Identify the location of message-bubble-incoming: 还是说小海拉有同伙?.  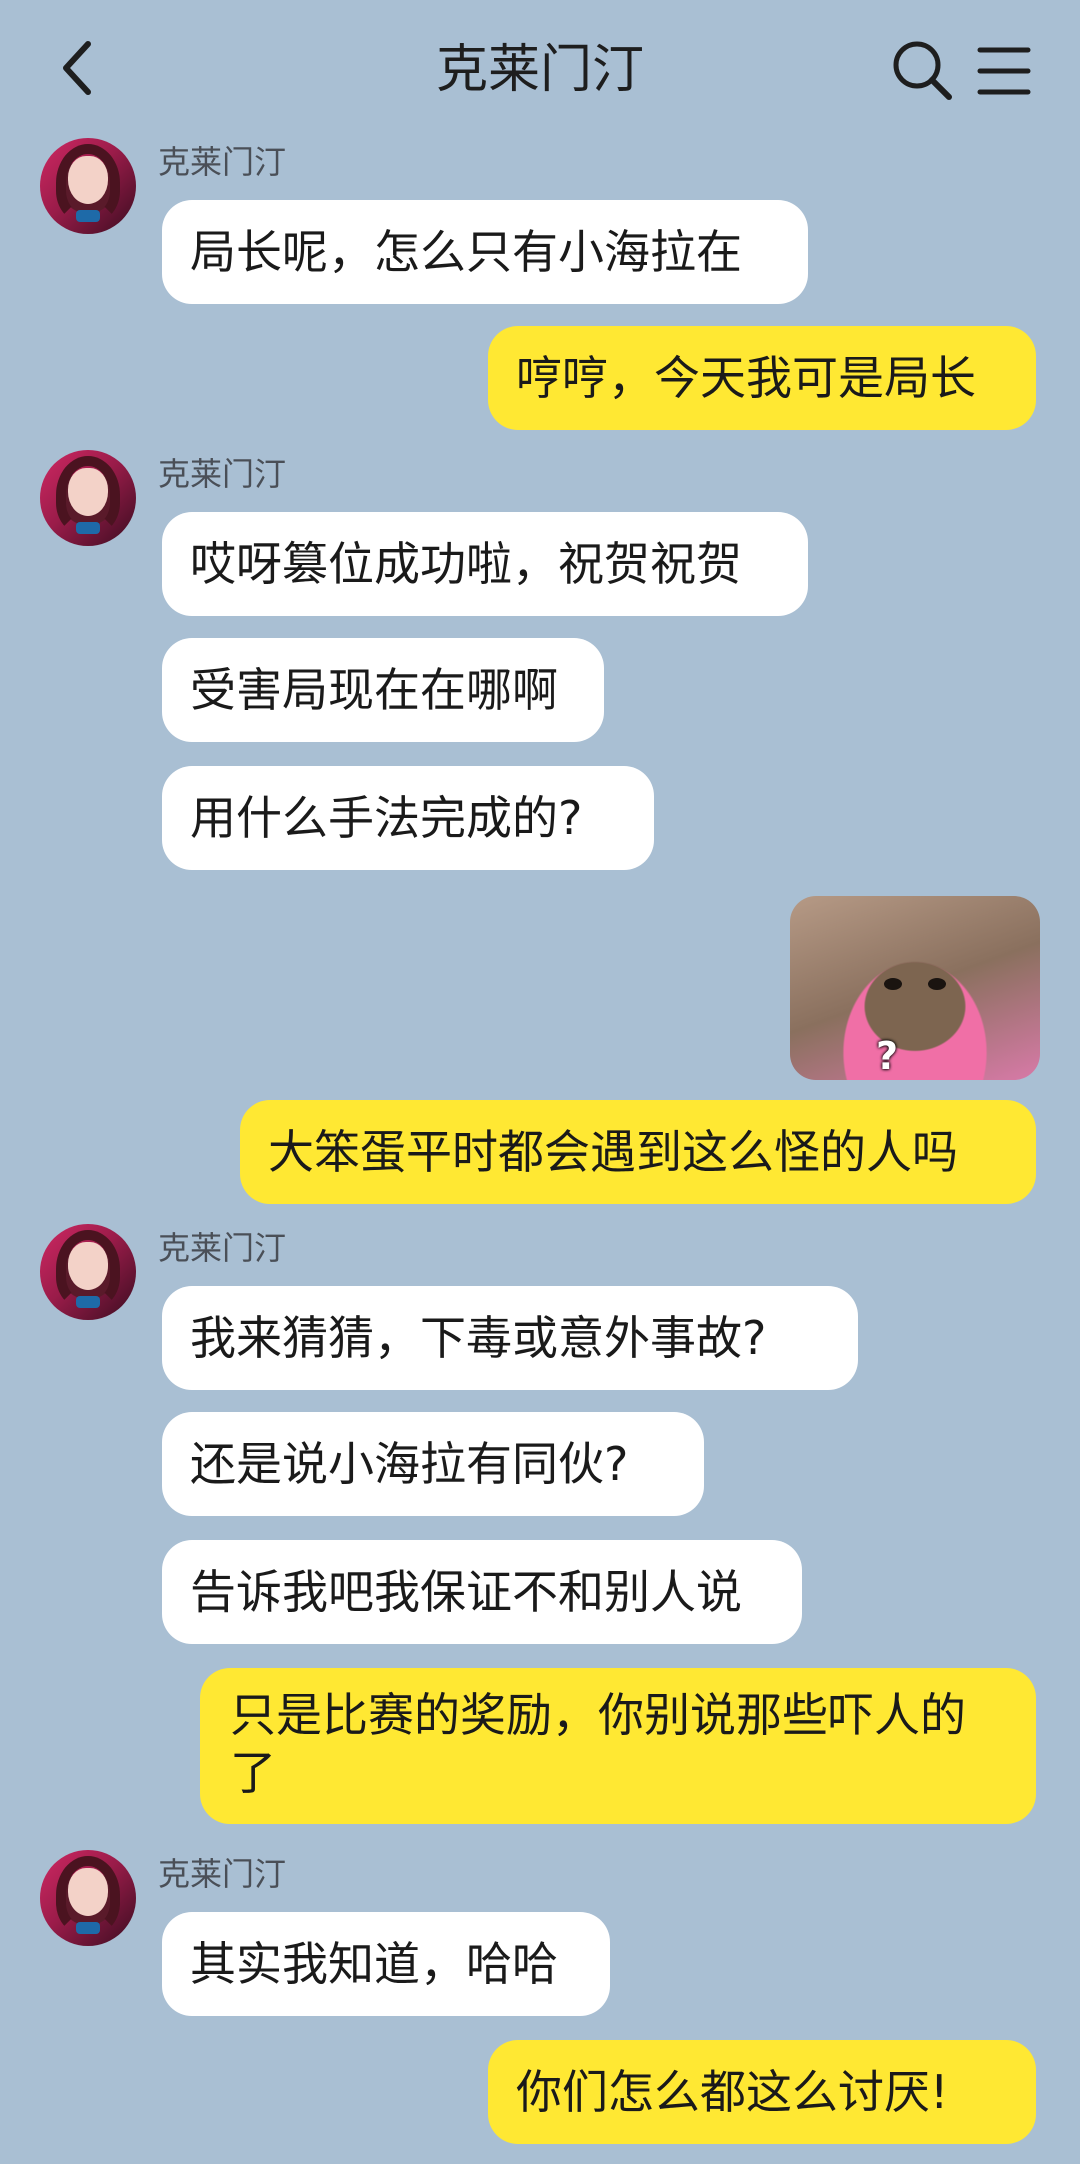
(433, 1464).